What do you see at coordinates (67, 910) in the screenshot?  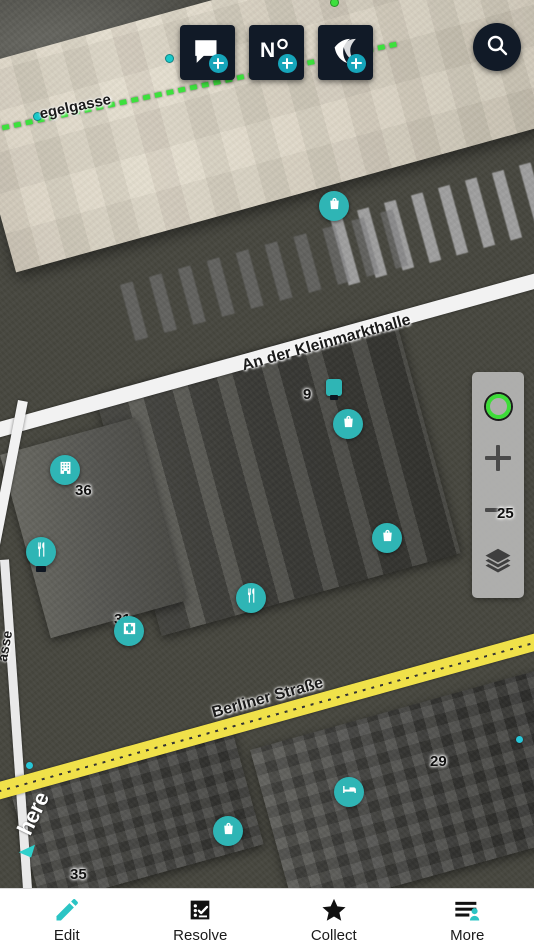 I see `pencil-icon` at bounding box center [67, 910].